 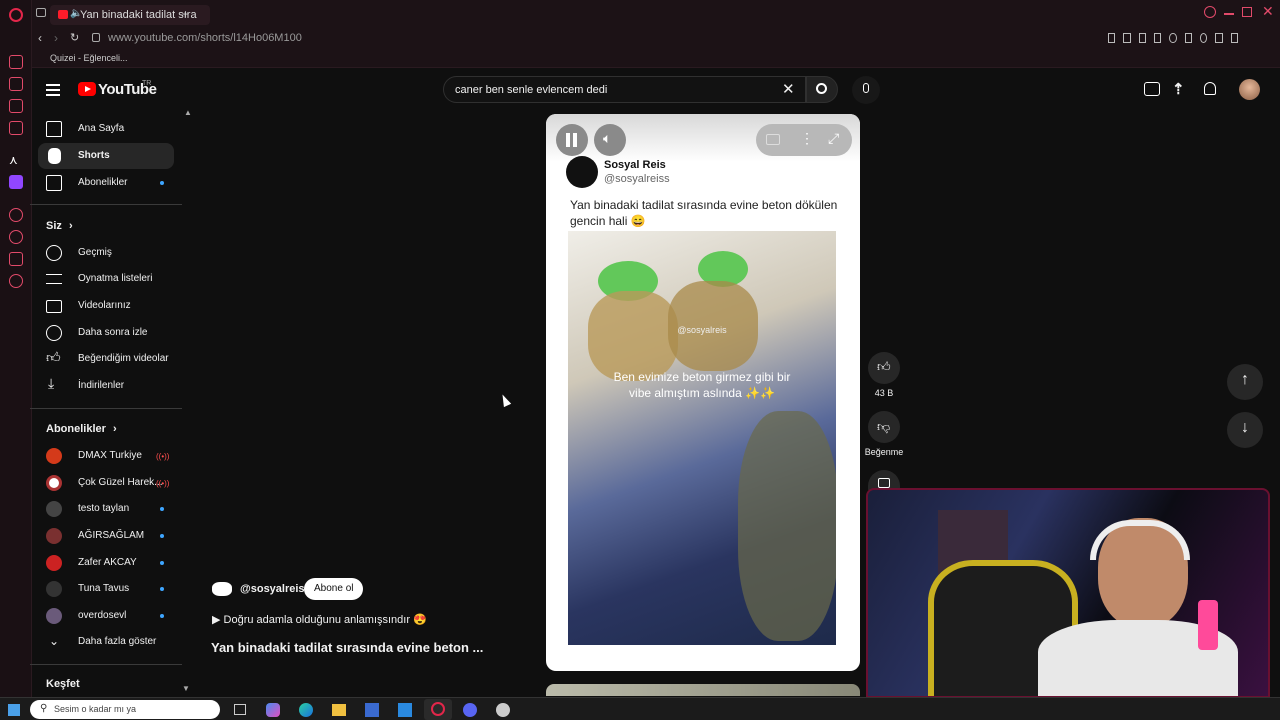 What do you see at coordinates (113, 332) in the screenshot?
I see `sidebar-item-label: Daha sonra izle` at bounding box center [113, 332].